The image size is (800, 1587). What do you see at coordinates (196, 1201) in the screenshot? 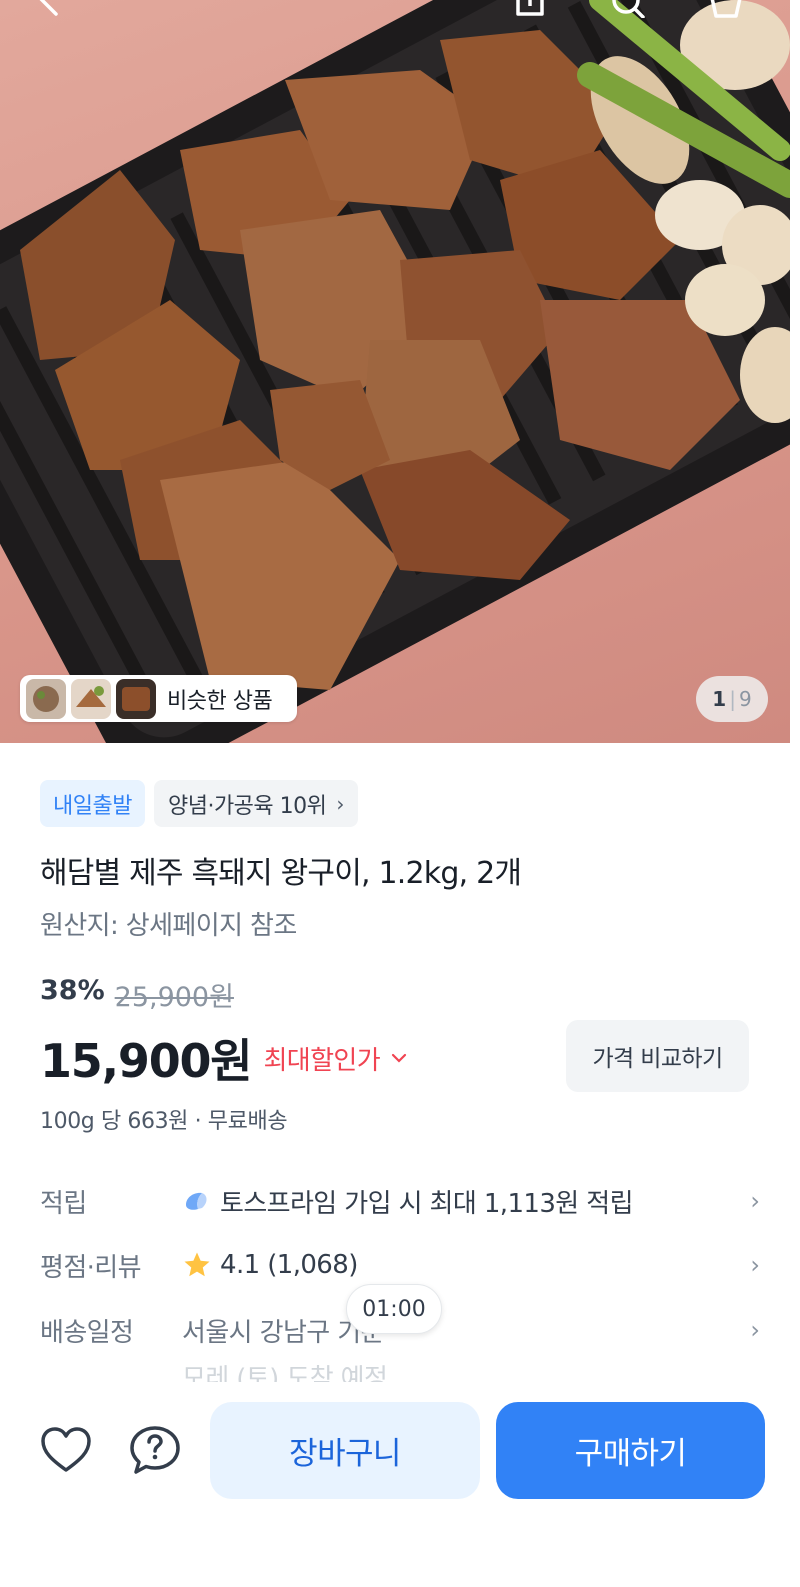
I see `toss-prime-icon` at bounding box center [196, 1201].